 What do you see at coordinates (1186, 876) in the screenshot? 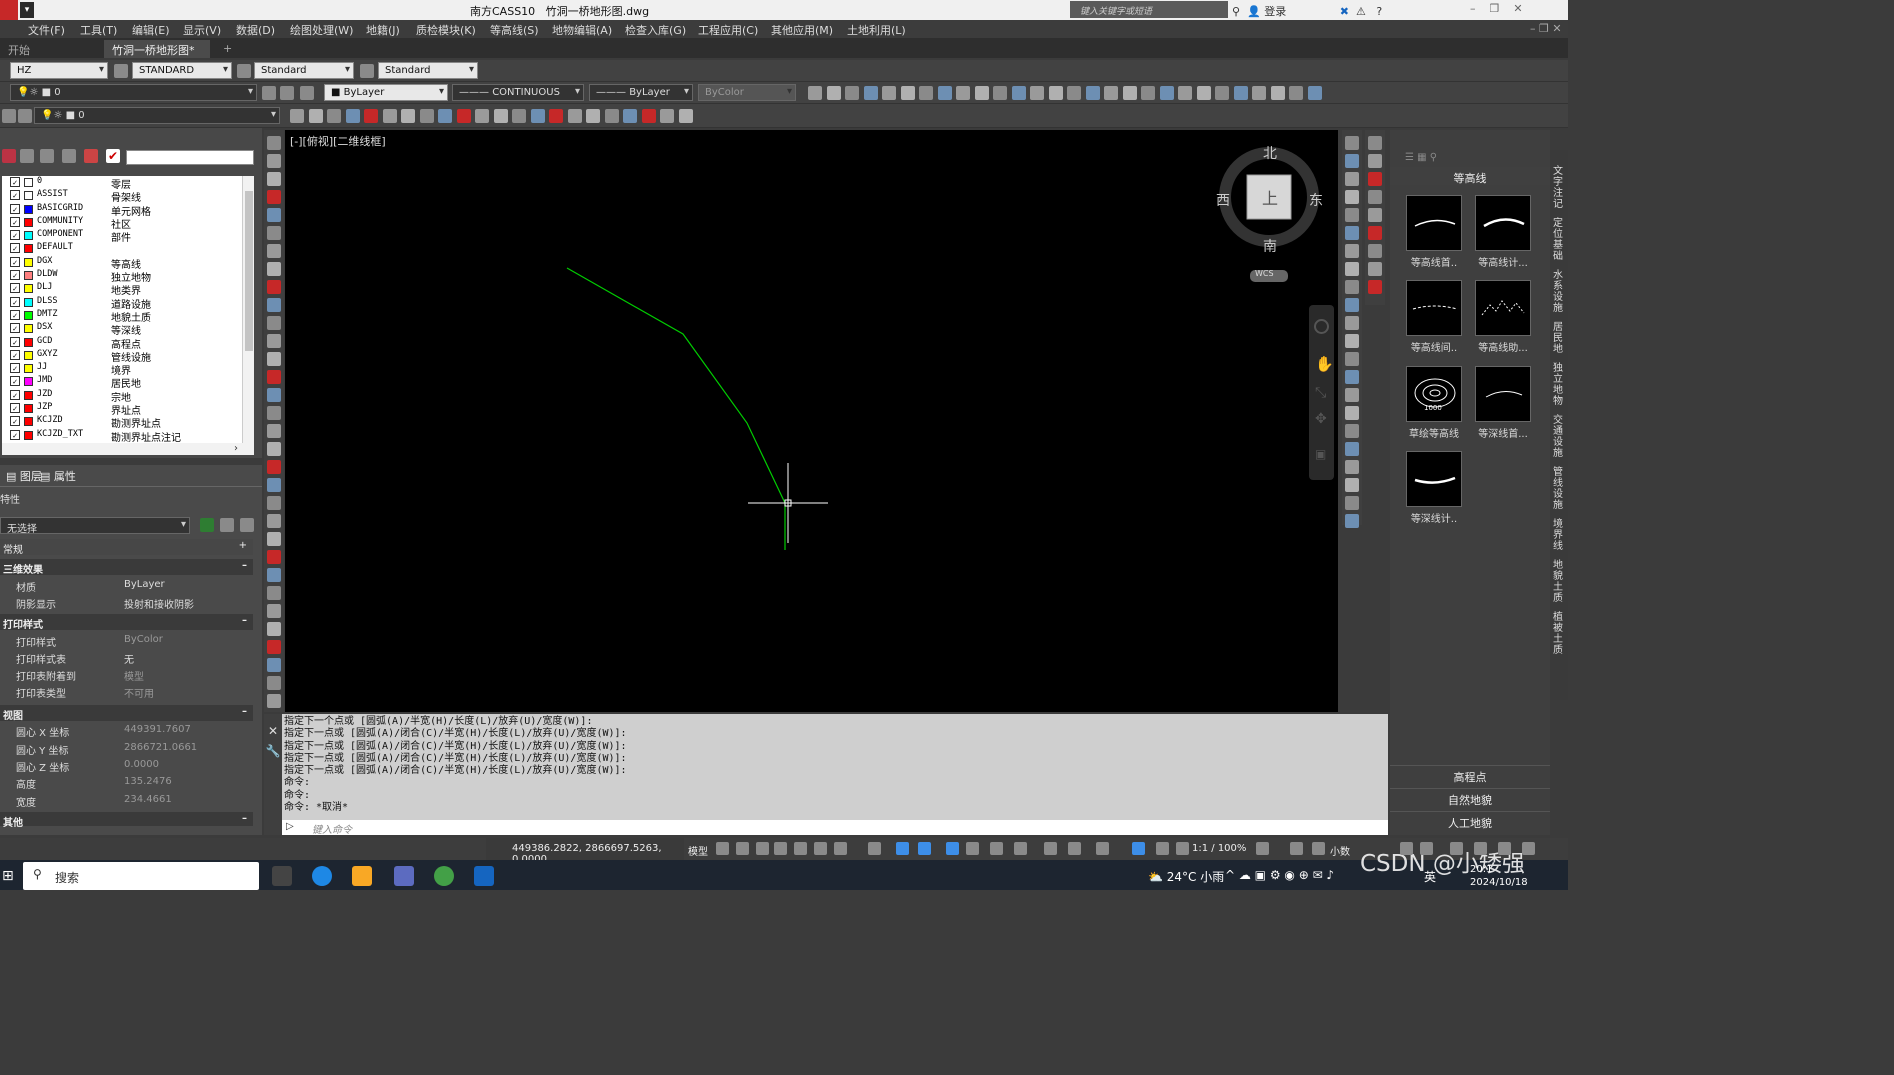
I see `weather-widget: ⛅ 24°C 小雨` at bounding box center [1186, 876].